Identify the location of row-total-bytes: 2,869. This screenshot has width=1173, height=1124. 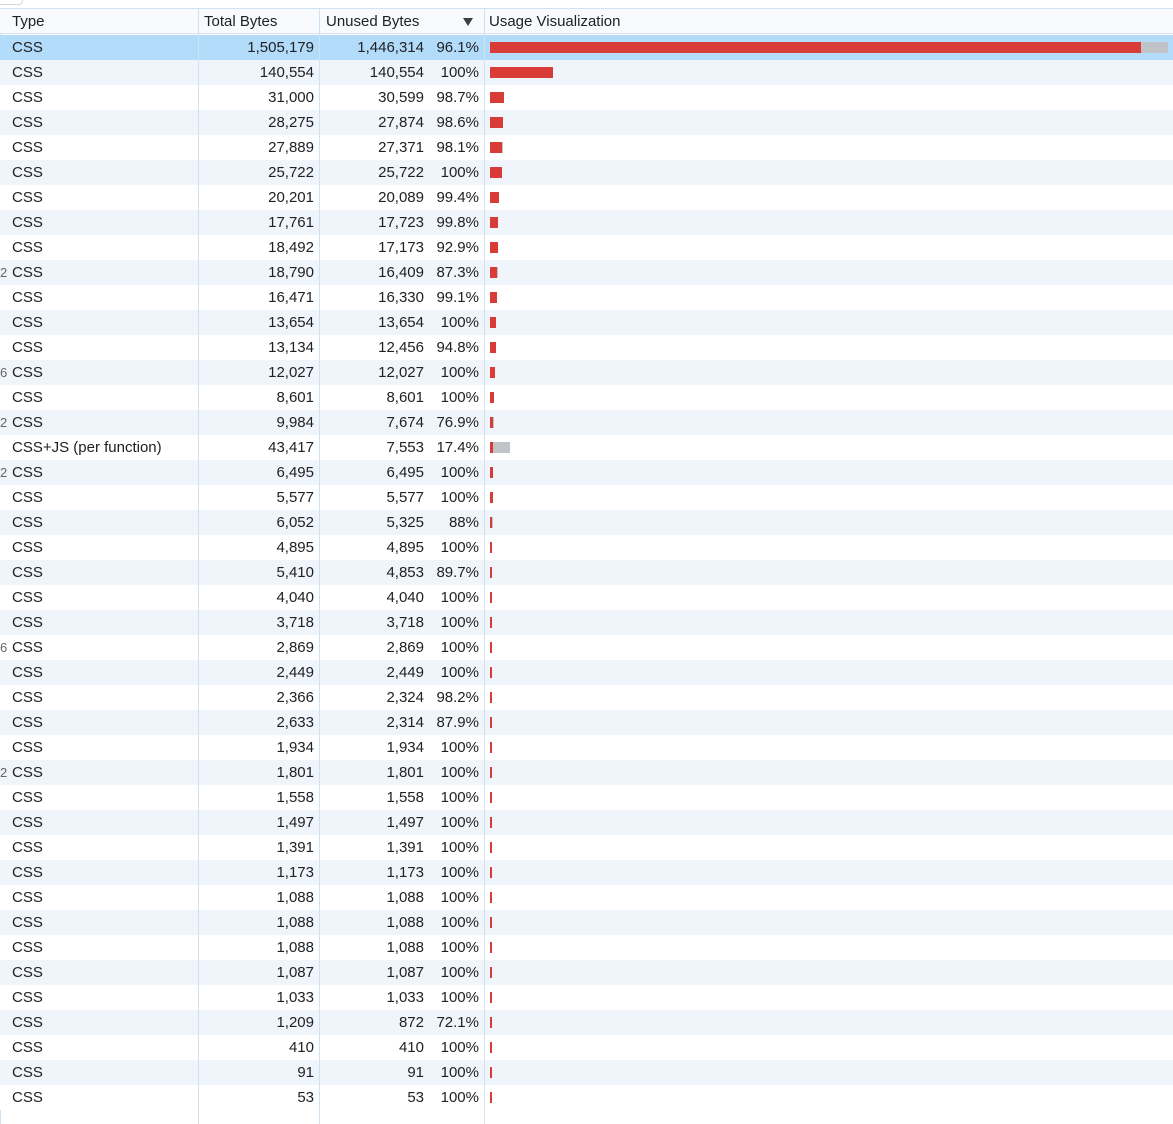
(295, 647).